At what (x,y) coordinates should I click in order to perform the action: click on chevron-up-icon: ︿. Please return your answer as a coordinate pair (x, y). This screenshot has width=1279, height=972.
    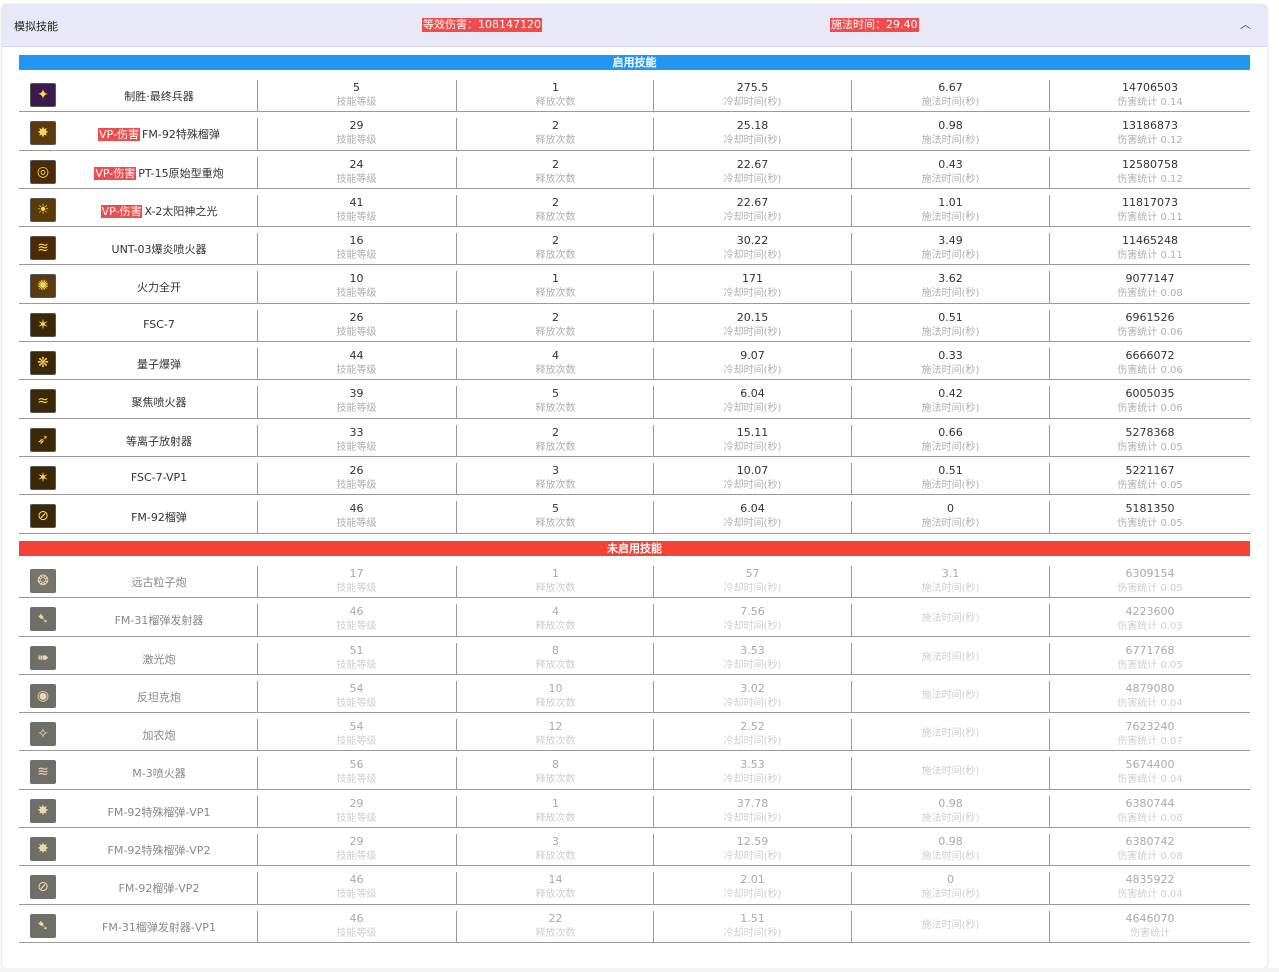
    Looking at the image, I should click on (1245, 24).